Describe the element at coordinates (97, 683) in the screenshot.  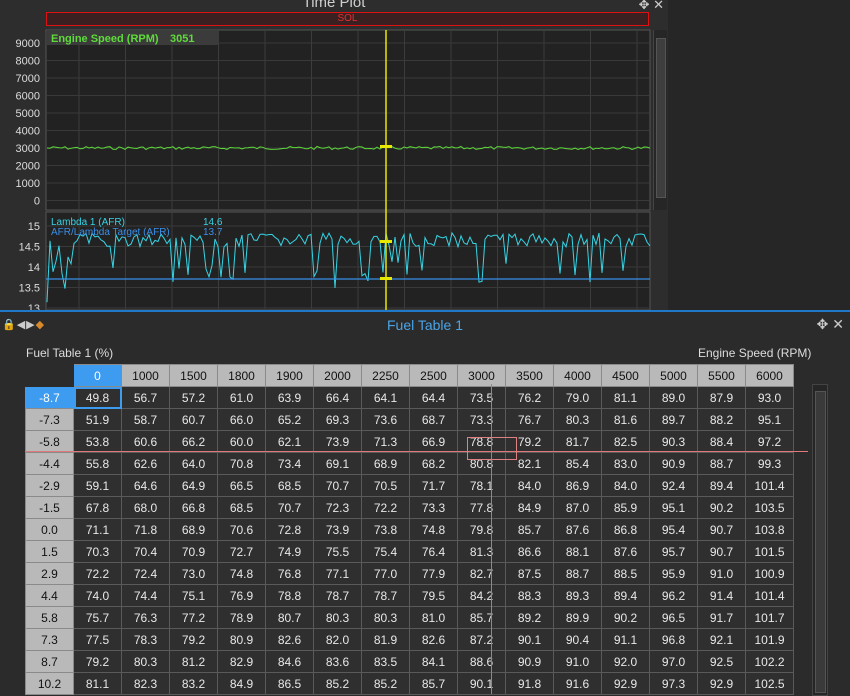
I see `table-cell: 81.1` at that location.